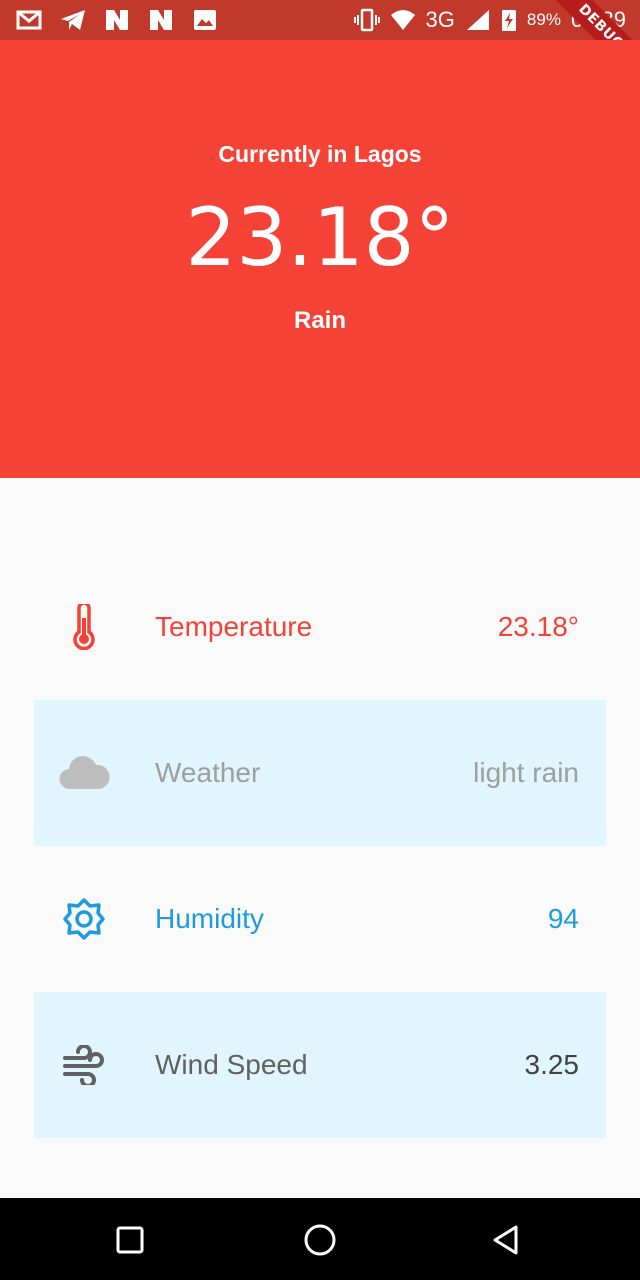 Image resolution: width=640 pixels, height=1280 pixels. I want to click on list-item-weather: Weather light rain, so click(320, 773).